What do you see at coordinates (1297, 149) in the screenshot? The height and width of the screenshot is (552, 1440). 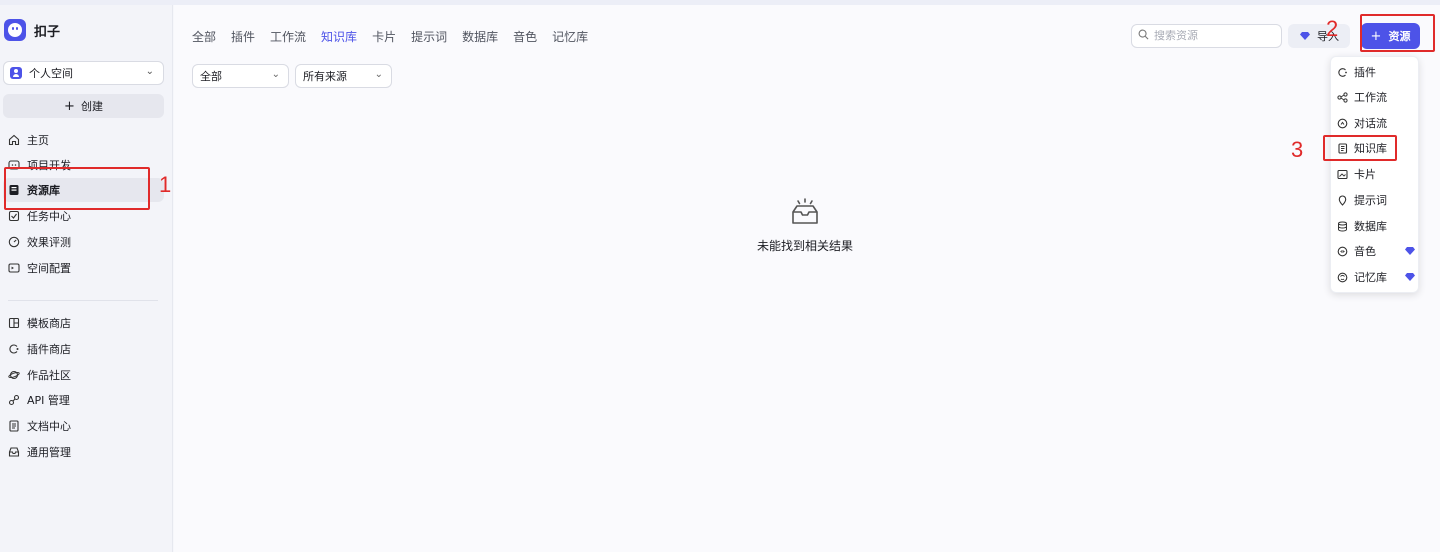 I see `annotation-number-3: 3` at bounding box center [1297, 149].